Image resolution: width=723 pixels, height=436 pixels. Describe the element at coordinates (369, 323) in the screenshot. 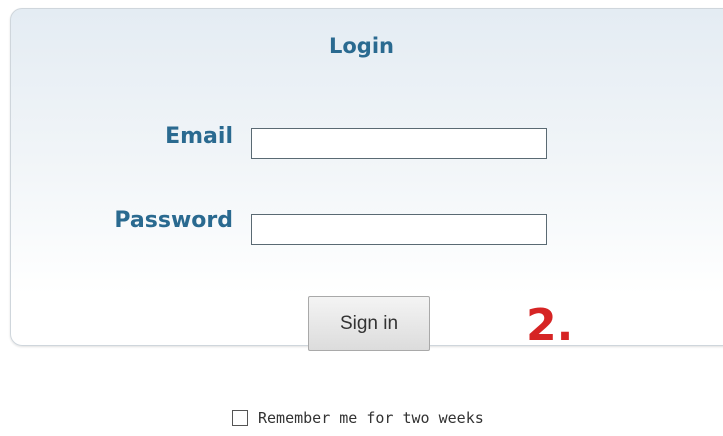

I see `sign-in-button: Sign in` at that location.